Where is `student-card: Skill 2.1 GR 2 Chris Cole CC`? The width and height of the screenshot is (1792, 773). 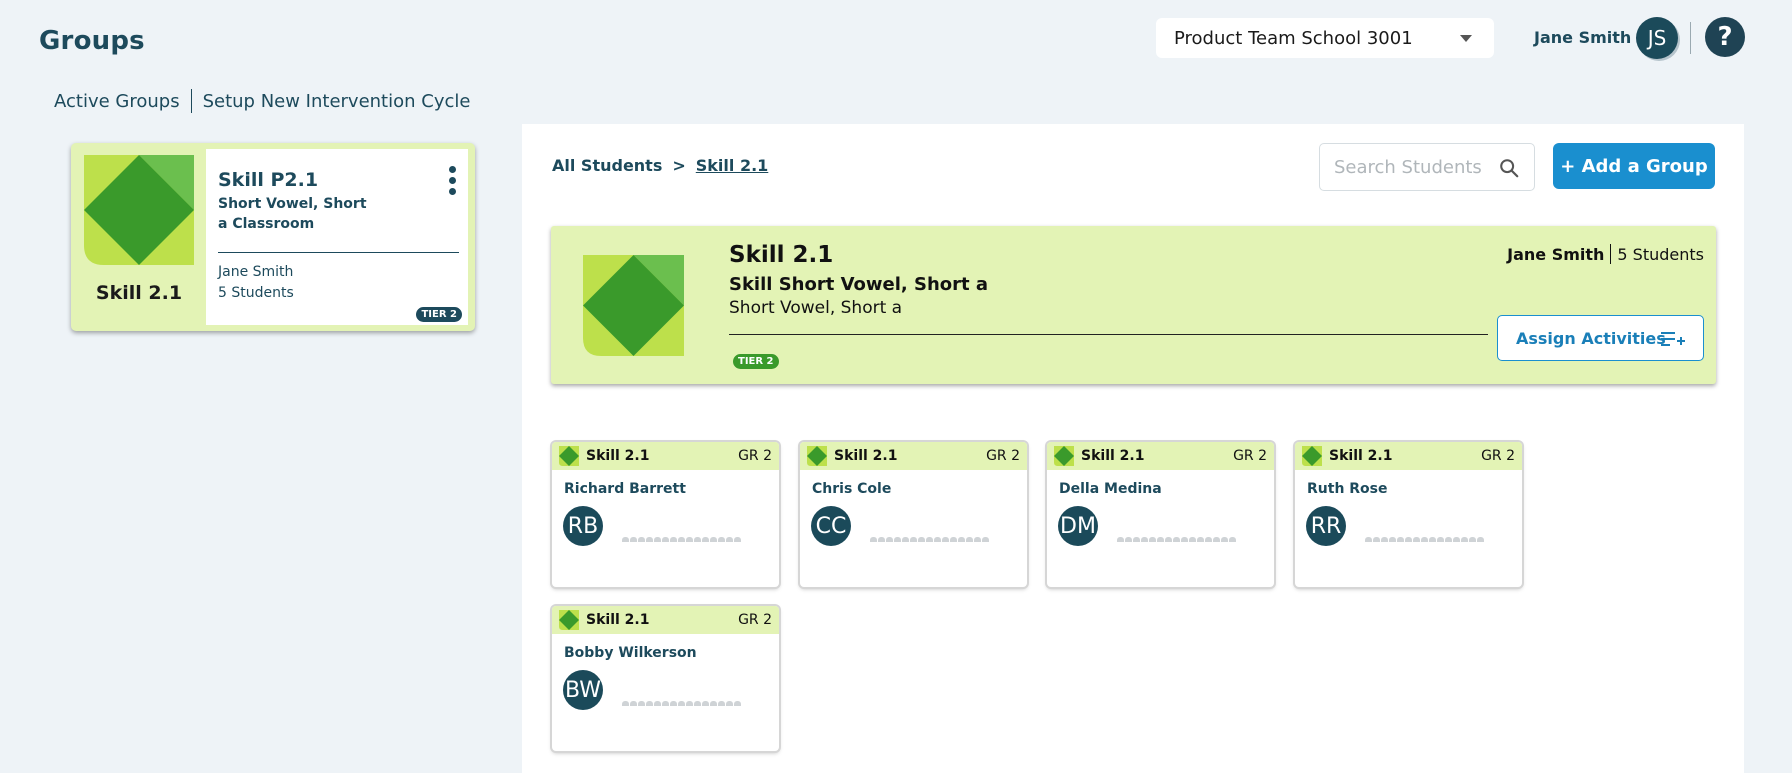
student-card: Skill 2.1 GR 2 Chris Cole CC is located at coordinates (913, 514).